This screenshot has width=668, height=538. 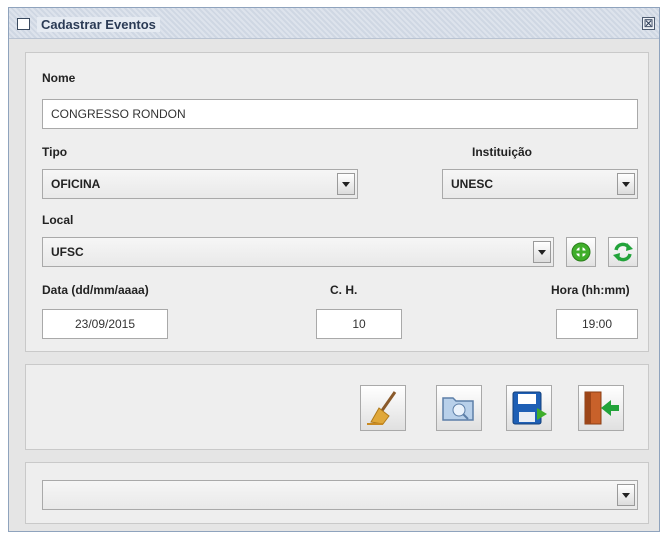 I want to click on exit-door-icon, so click(x=601, y=408).